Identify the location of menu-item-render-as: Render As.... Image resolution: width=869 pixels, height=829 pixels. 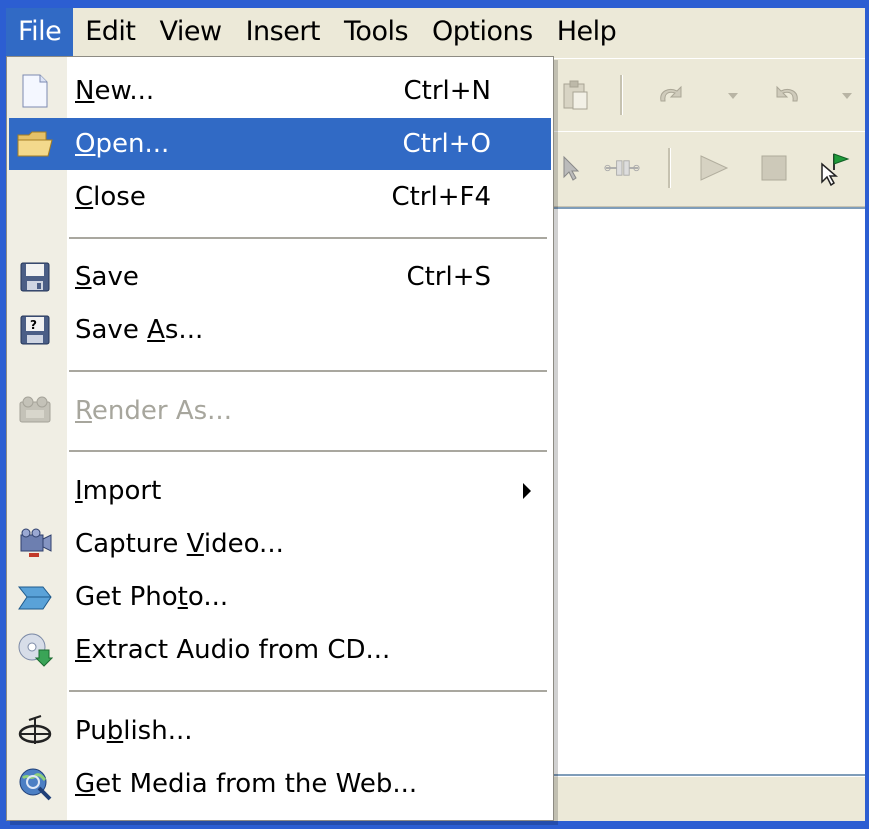
(280, 411).